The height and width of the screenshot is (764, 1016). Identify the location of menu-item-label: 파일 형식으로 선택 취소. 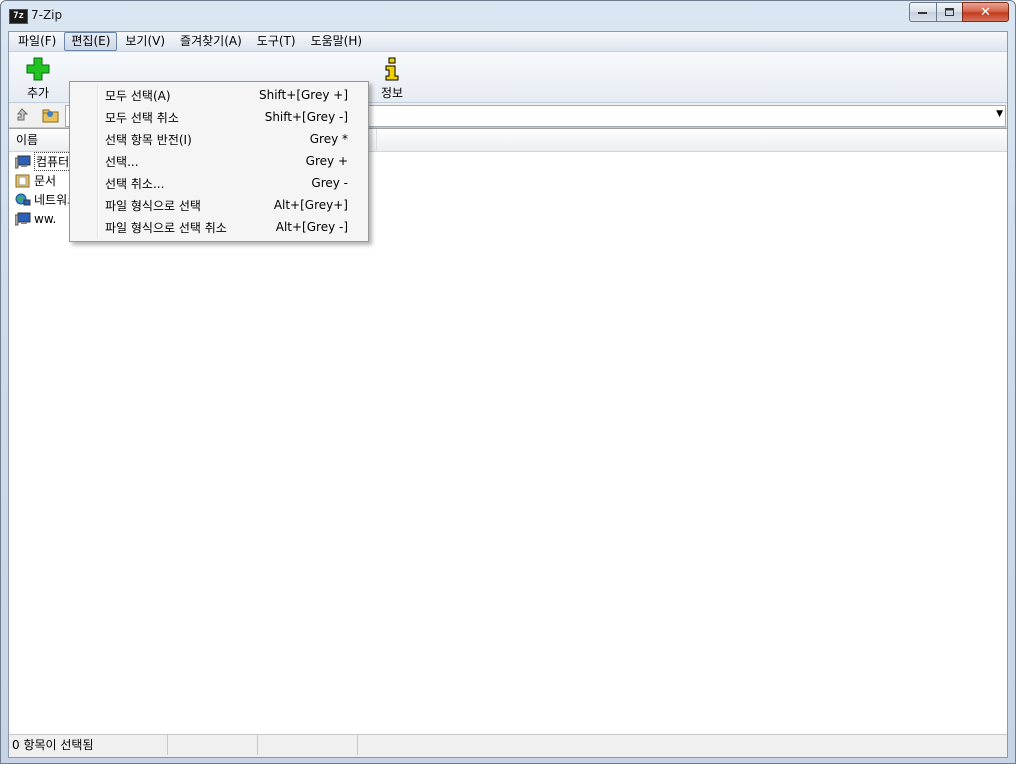
(166, 227).